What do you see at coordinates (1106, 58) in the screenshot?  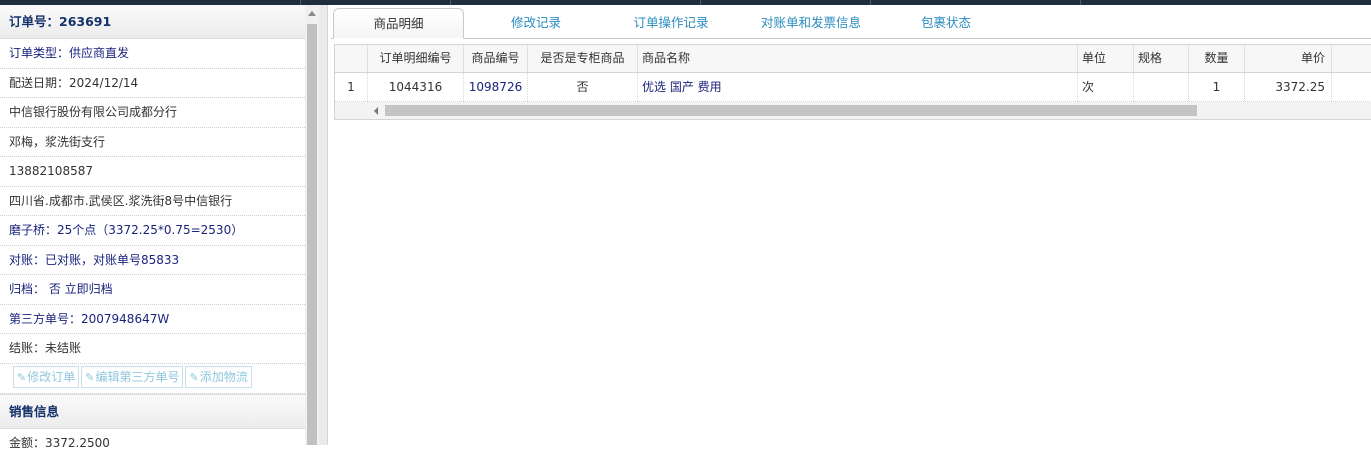 I see `column-header: 单位` at bounding box center [1106, 58].